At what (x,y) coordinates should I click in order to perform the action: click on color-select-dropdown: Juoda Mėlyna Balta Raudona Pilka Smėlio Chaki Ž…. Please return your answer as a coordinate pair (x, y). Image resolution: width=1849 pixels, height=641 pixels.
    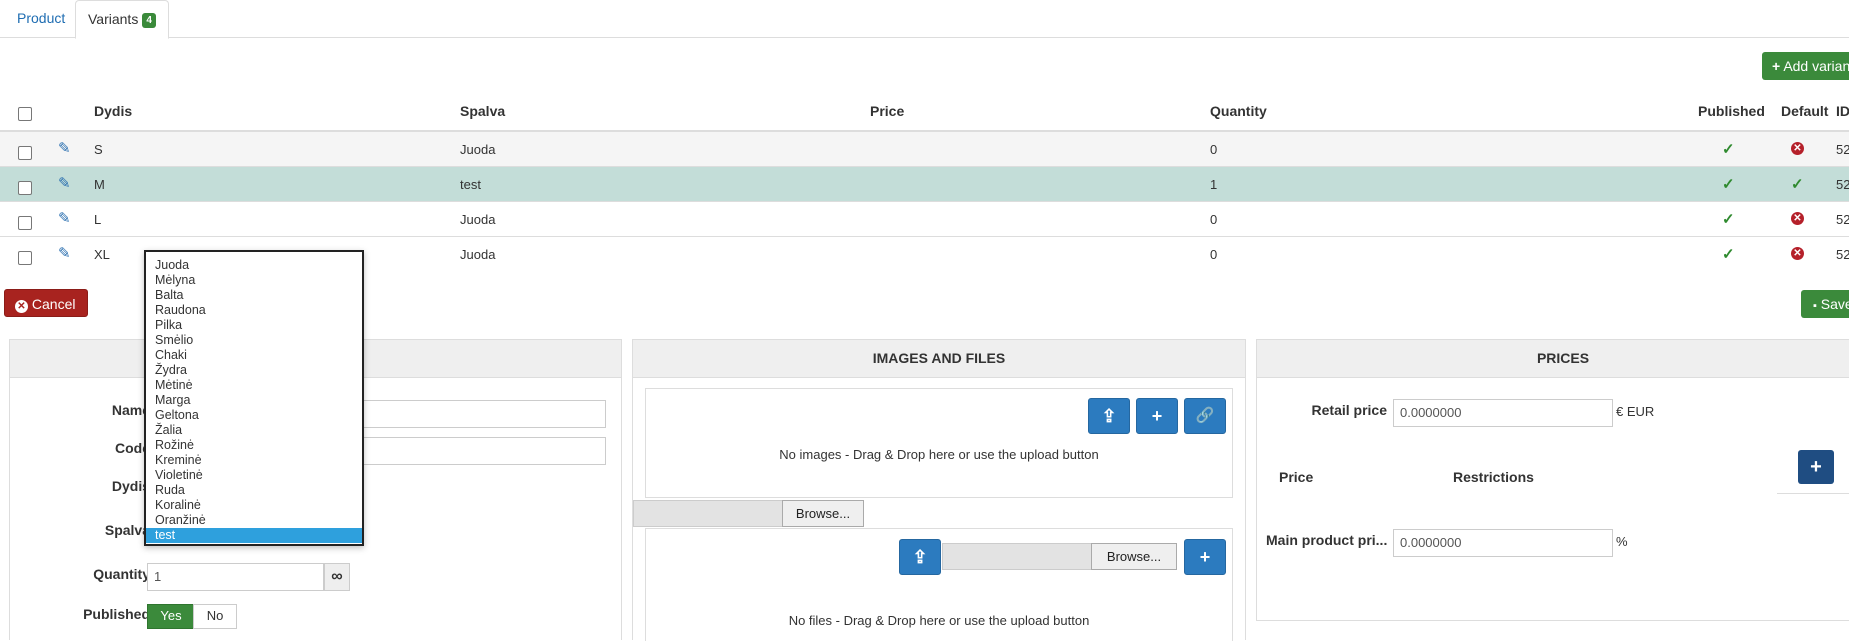
    Looking at the image, I should click on (254, 398).